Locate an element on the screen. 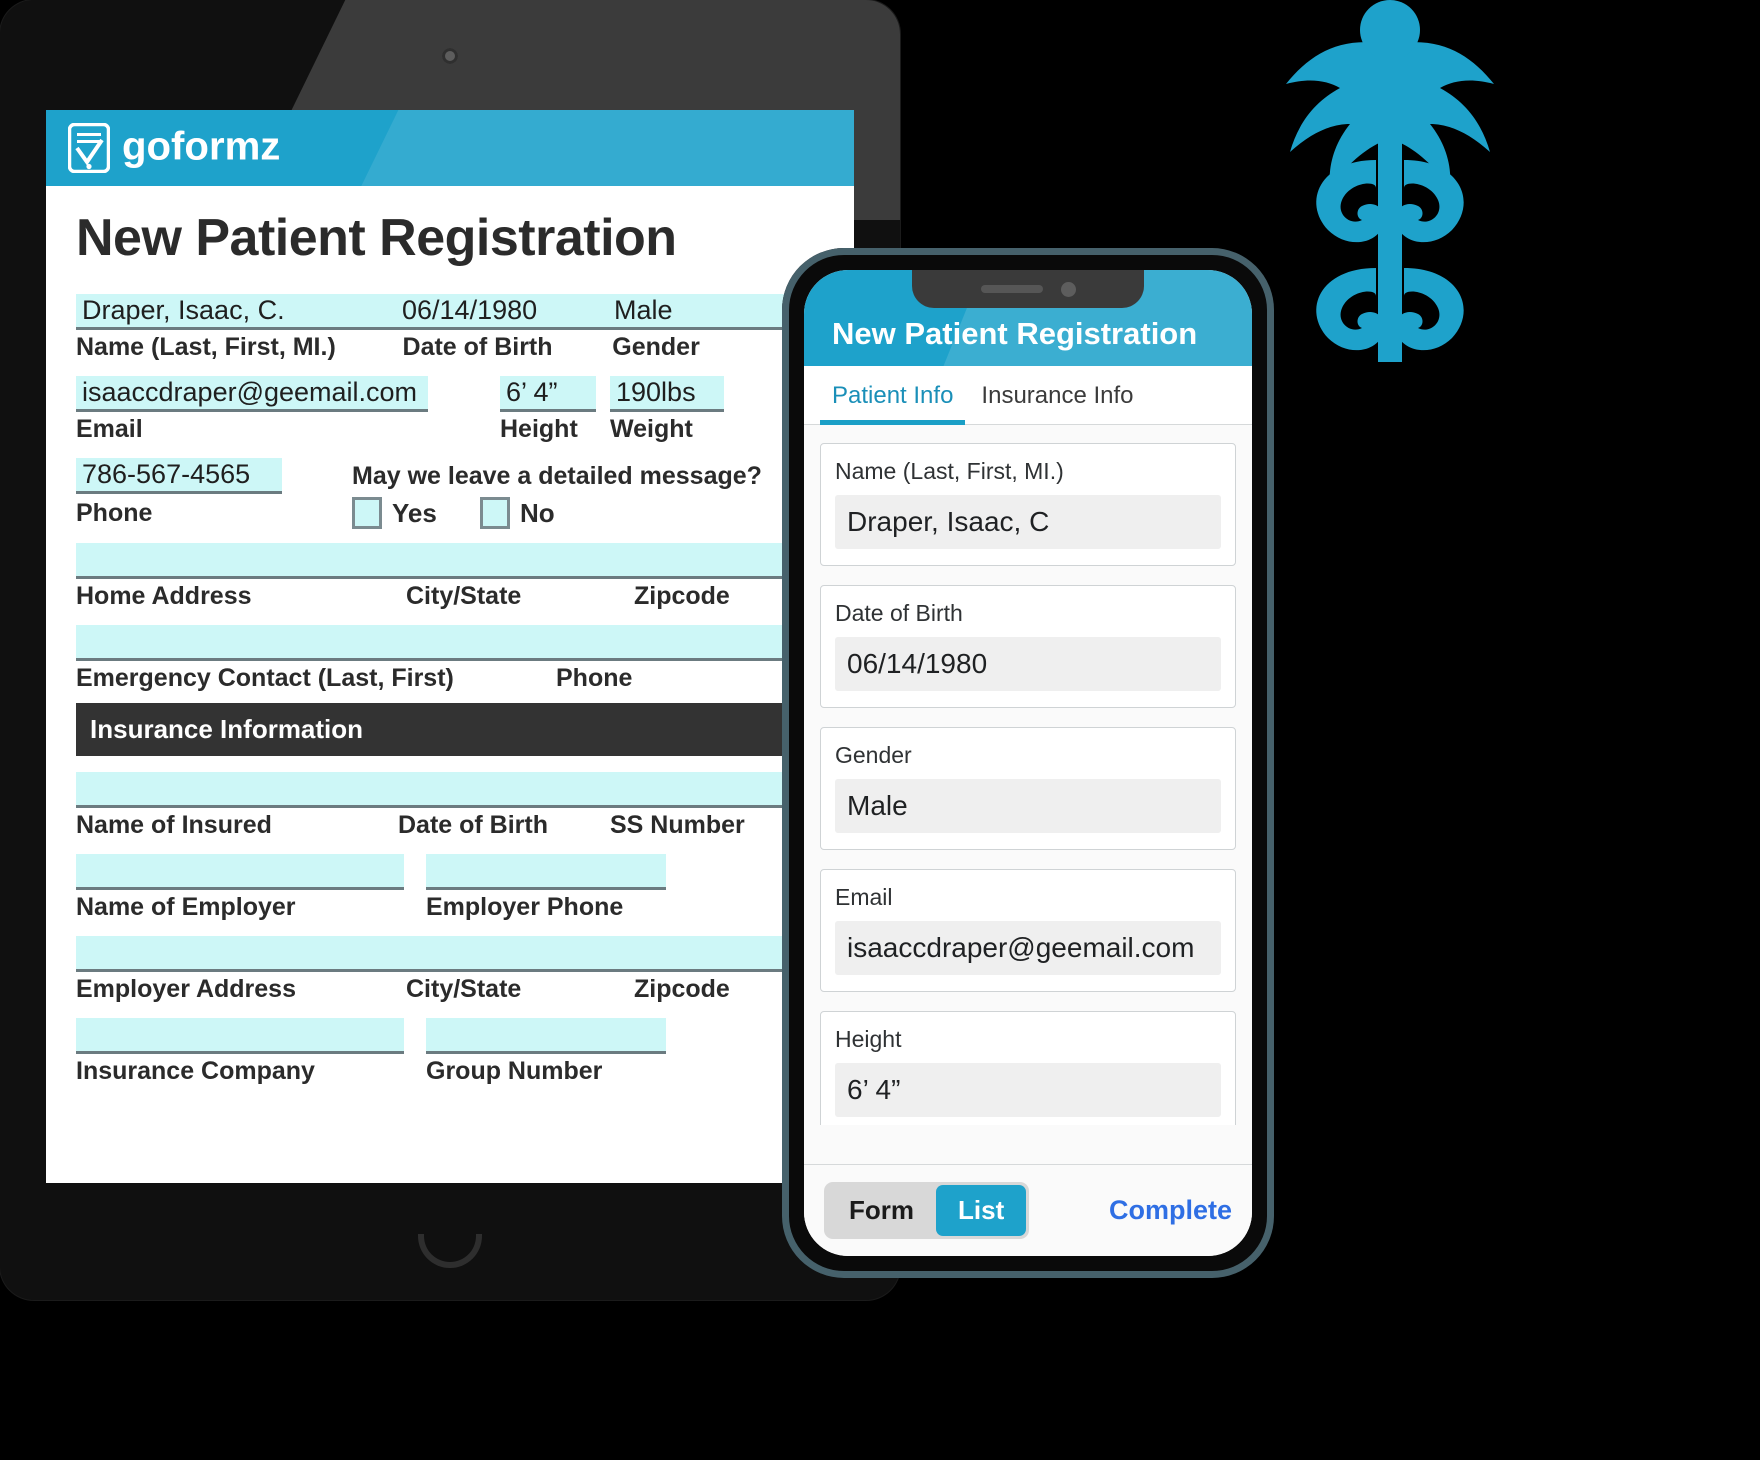  dob-label: Date of Birth is located at coordinates (477, 347).